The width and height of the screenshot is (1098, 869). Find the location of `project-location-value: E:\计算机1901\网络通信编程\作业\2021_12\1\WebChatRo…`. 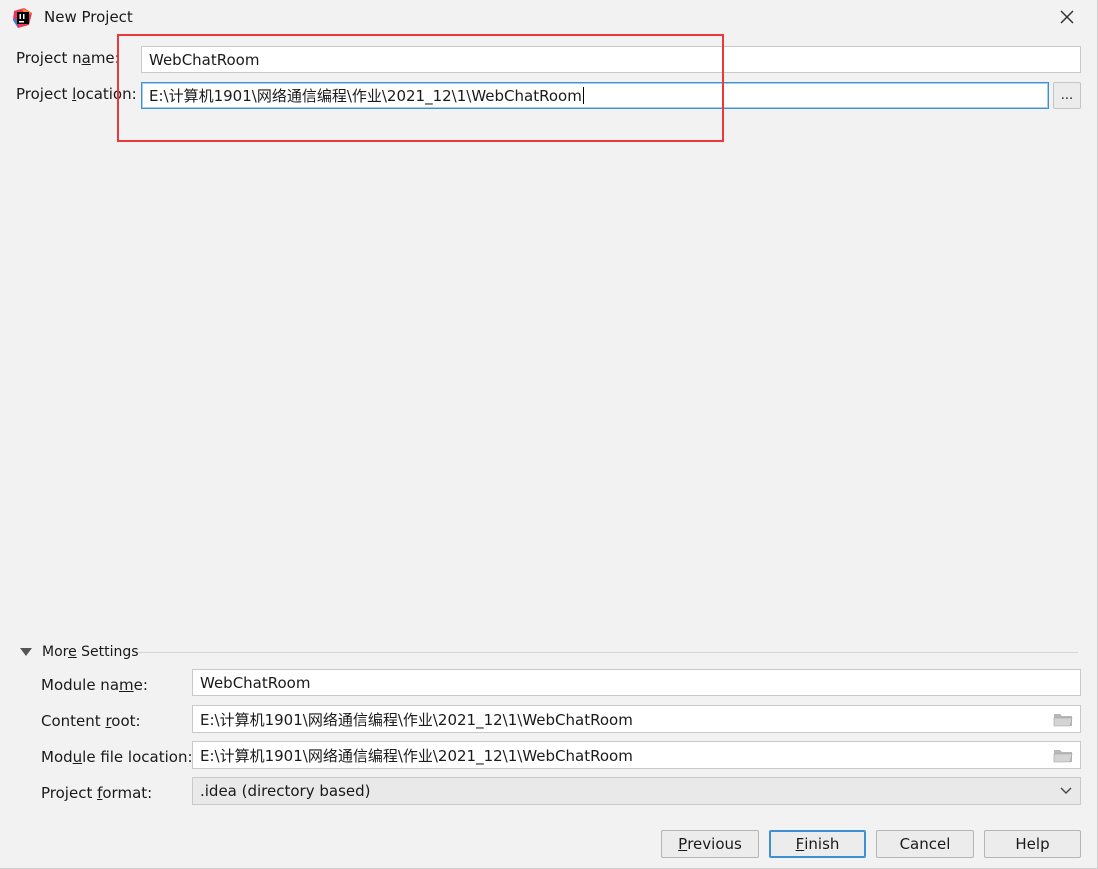

project-location-value: E:\计算机1901\网络通信编程\作业\2021_12\1\WebChatRo… is located at coordinates (365, 96).